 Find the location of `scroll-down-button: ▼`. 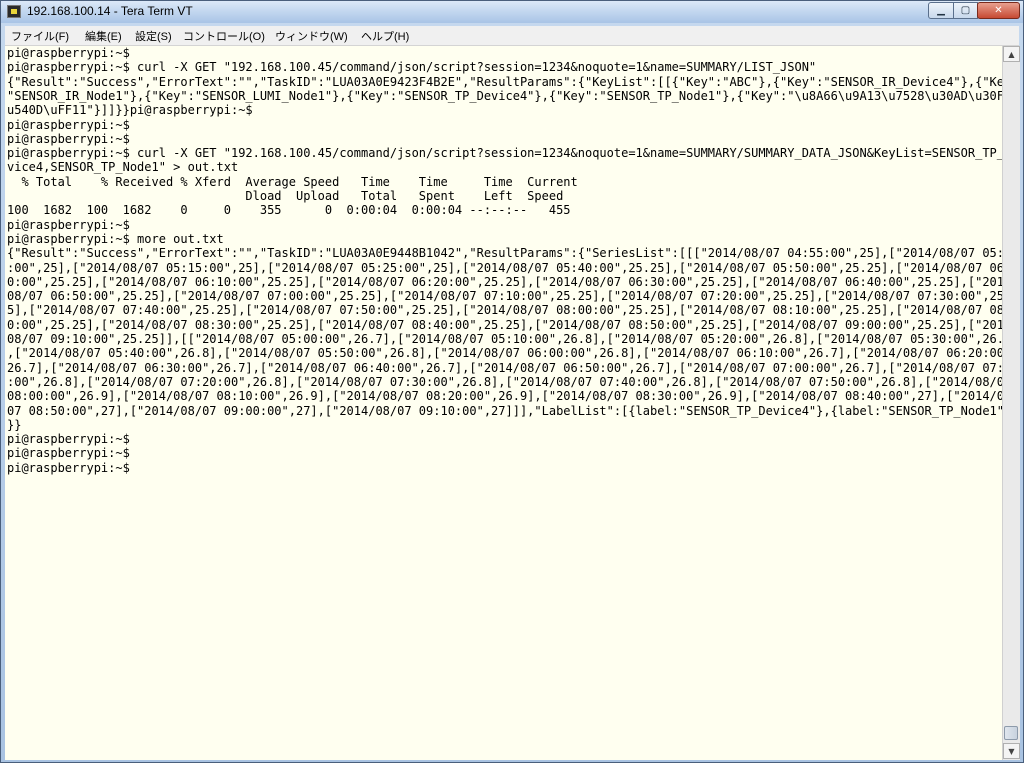

scroll-down-button: ▼ is located at coordinates (1011, 751).